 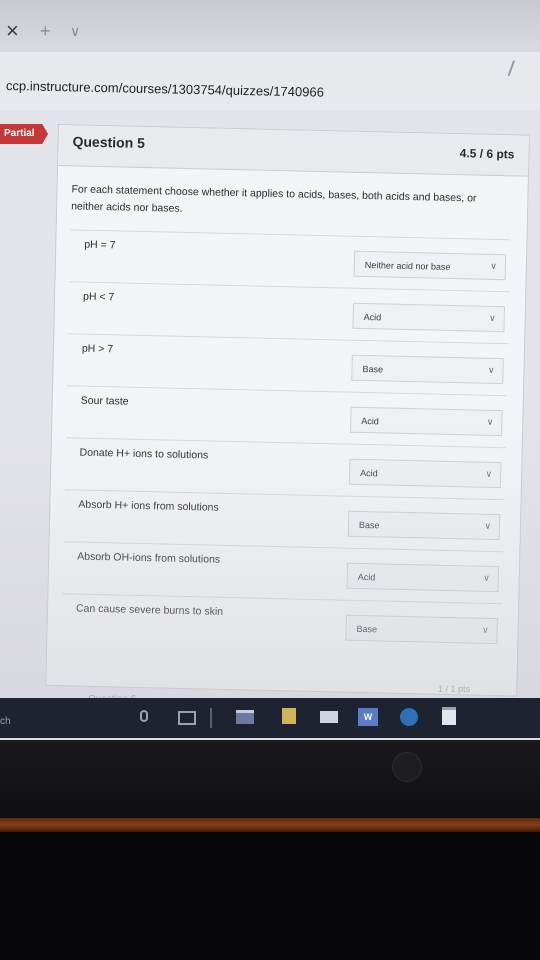 I want to click on close-tab-icon: ×, so click(x=12, y=31).